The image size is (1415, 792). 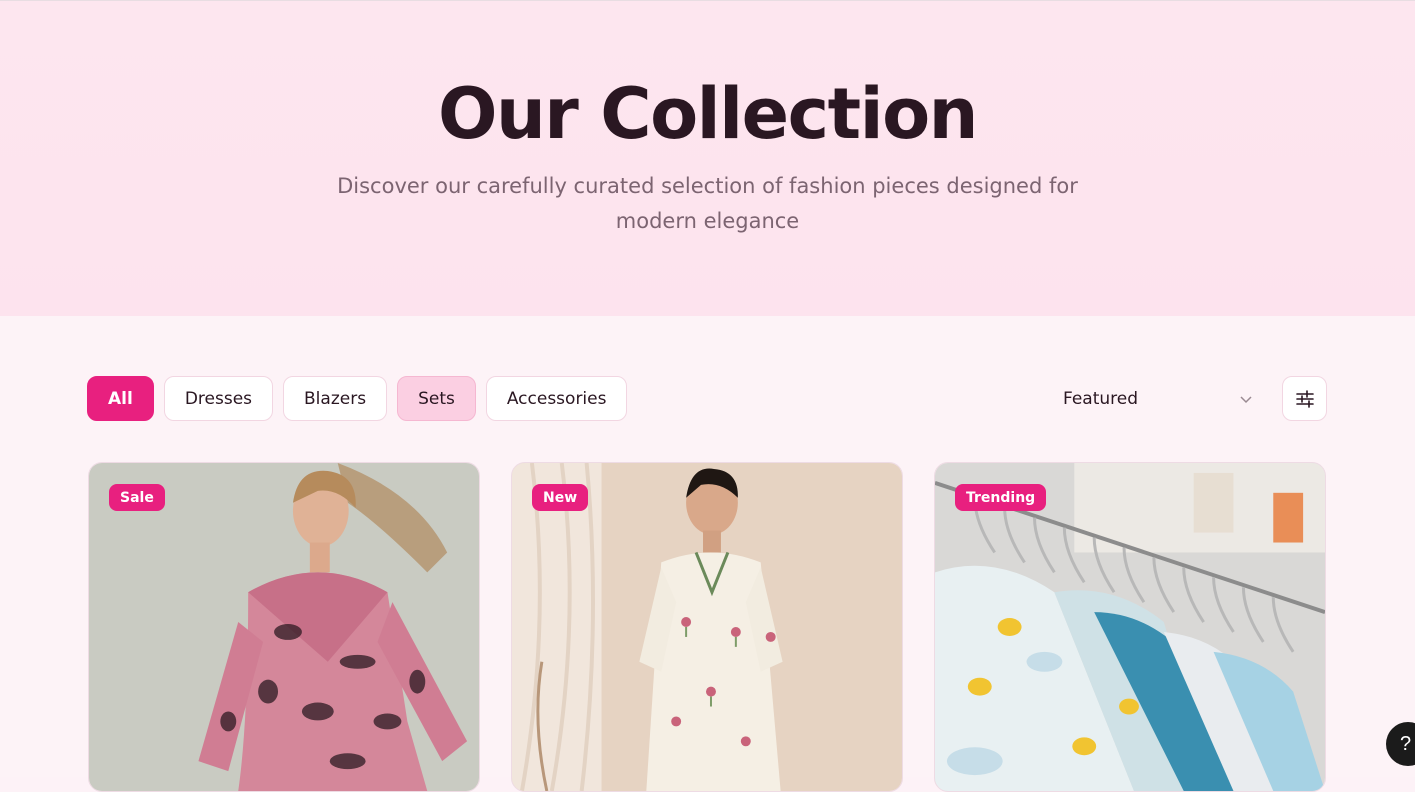 I want to click on product-card: Trending, so click(x=1130, y=627).